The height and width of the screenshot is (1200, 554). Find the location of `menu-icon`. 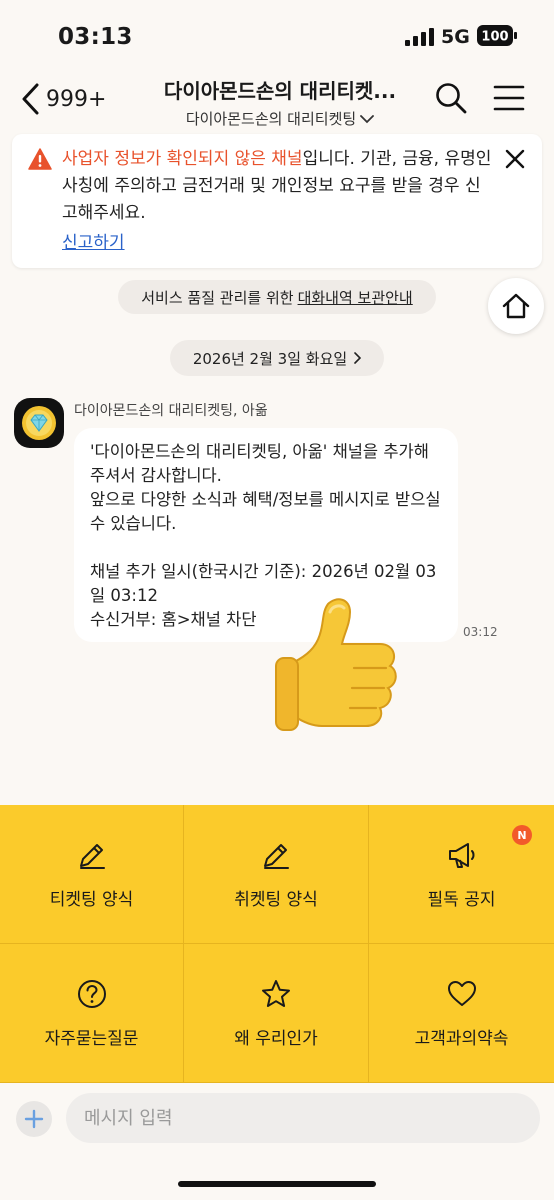

menu-icon is located at coordinates (509, 98).